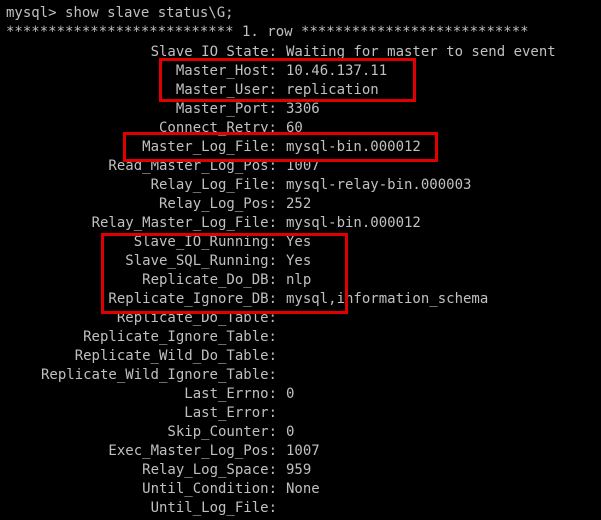 The width and height of the screenshot is (601, 520). I want to click on row-label: 1. row, so click(267, 32).